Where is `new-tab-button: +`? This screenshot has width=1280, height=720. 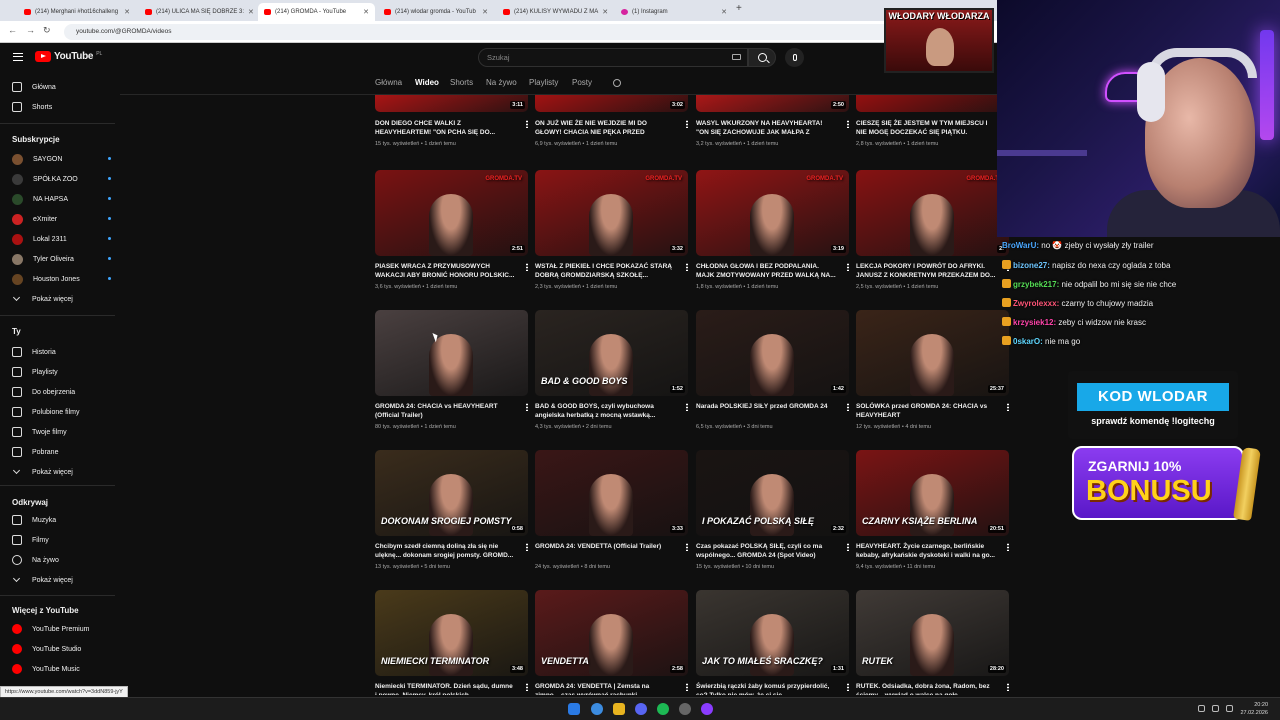 new-tab-button: + is located at coordinates (739, 8).